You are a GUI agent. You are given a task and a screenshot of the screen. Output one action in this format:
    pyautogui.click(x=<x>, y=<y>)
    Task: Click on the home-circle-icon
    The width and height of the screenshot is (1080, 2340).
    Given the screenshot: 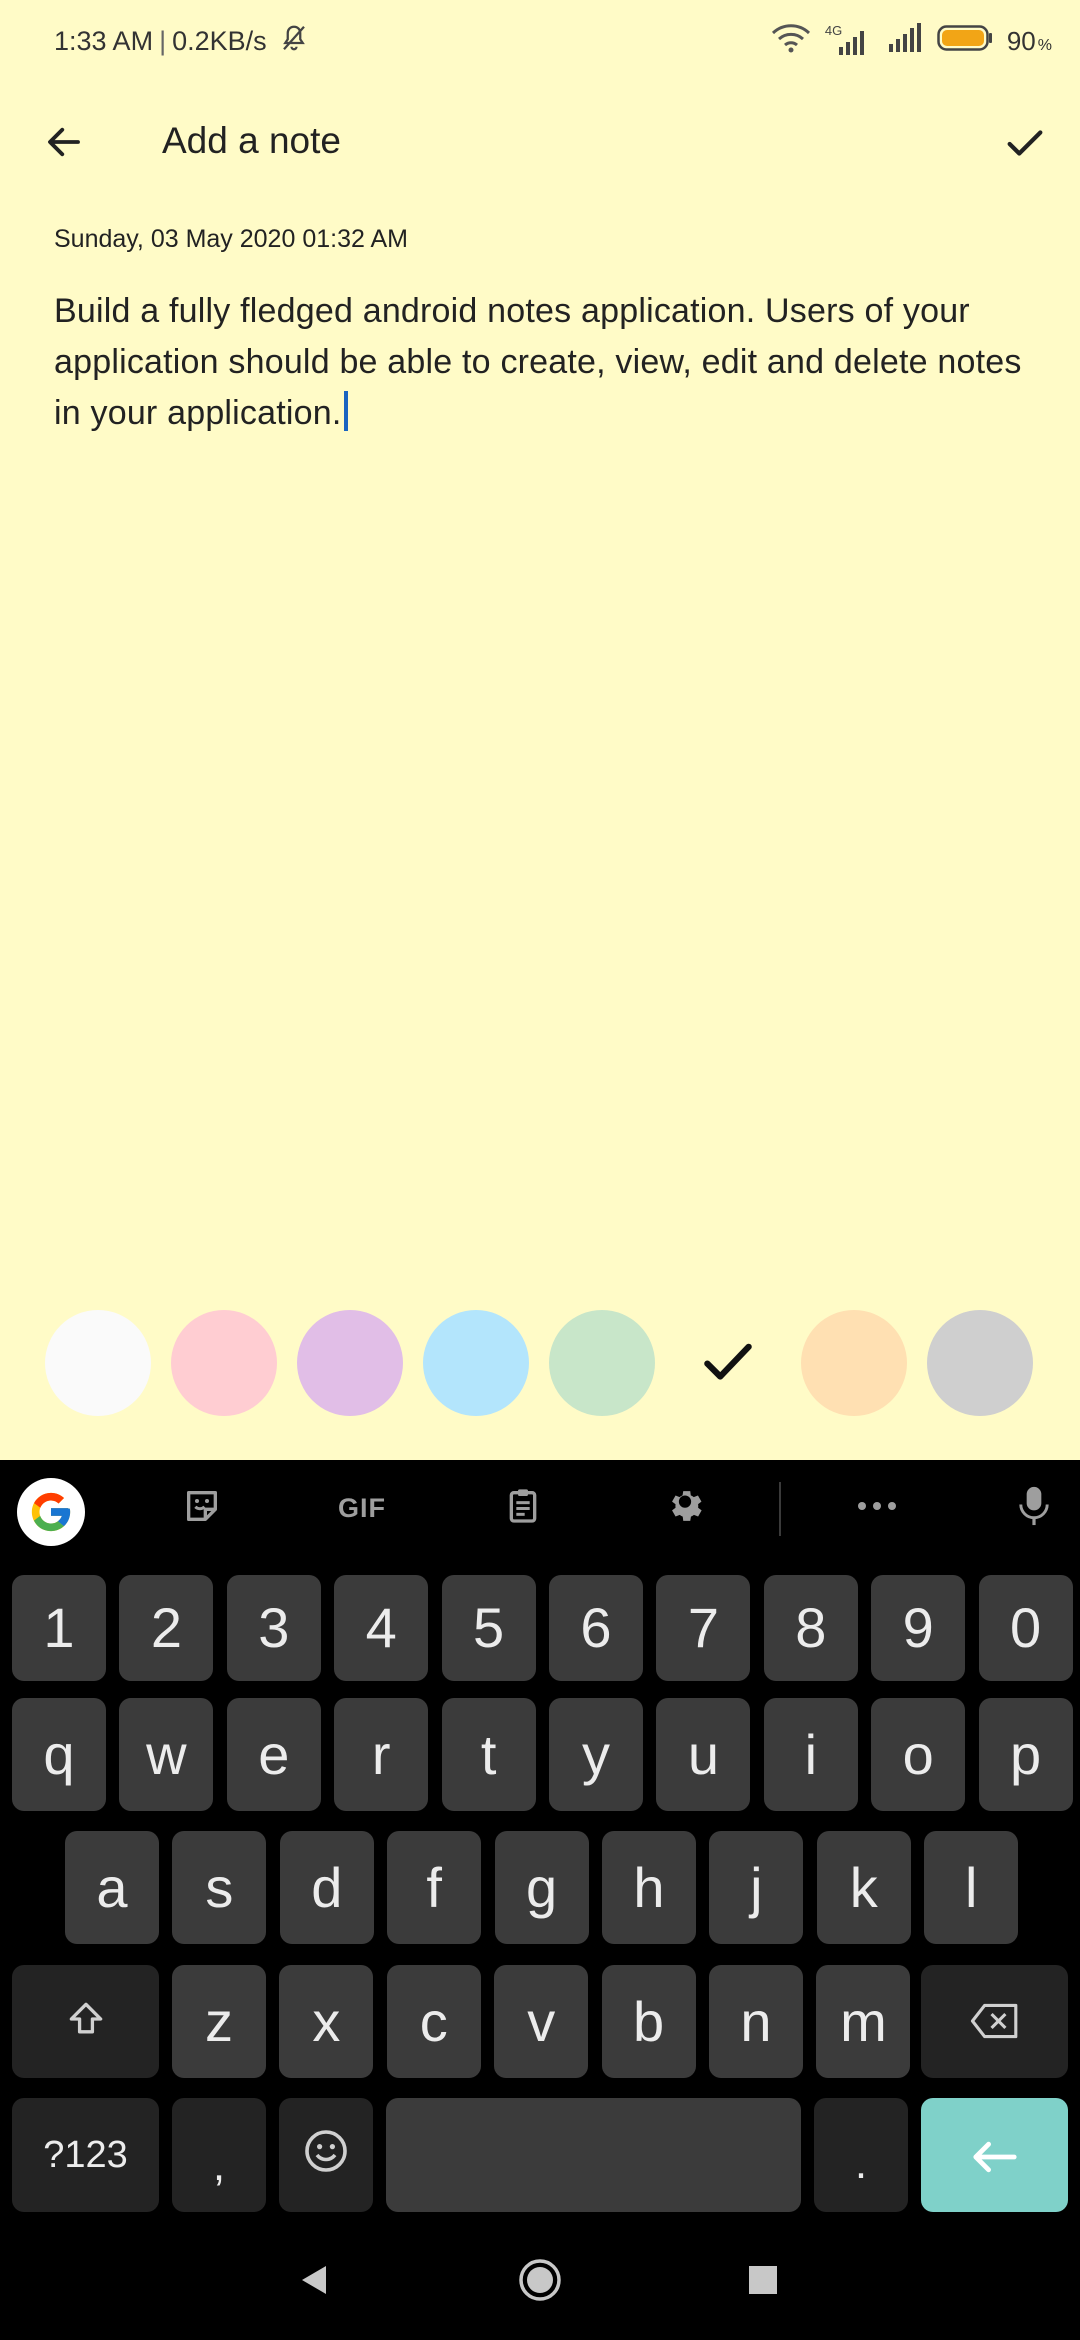 What is the action you would take?
    pyautogui.click(x=540, y=2282)
    